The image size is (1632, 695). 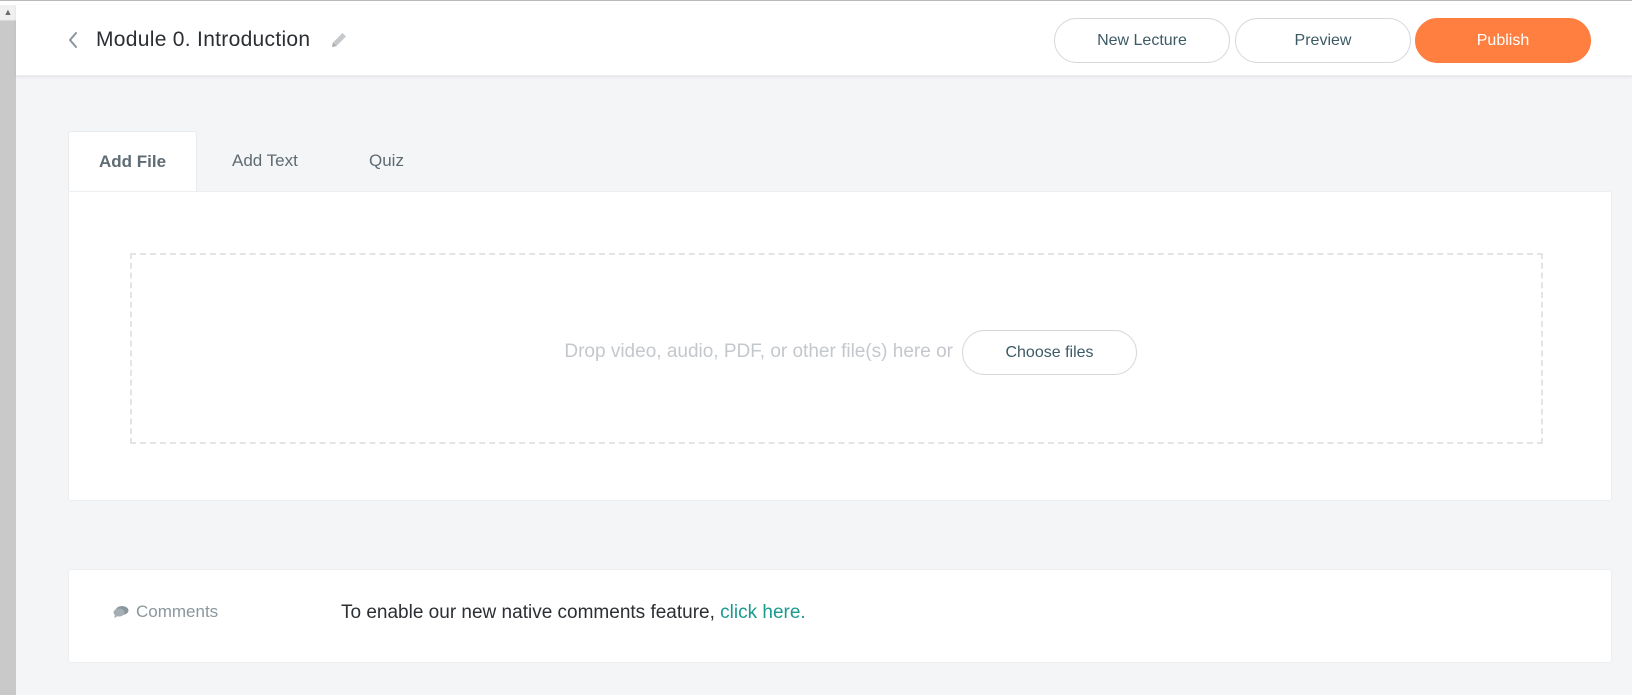 I want to click on tab-add-file: Add File, so click(x=132, y=161).